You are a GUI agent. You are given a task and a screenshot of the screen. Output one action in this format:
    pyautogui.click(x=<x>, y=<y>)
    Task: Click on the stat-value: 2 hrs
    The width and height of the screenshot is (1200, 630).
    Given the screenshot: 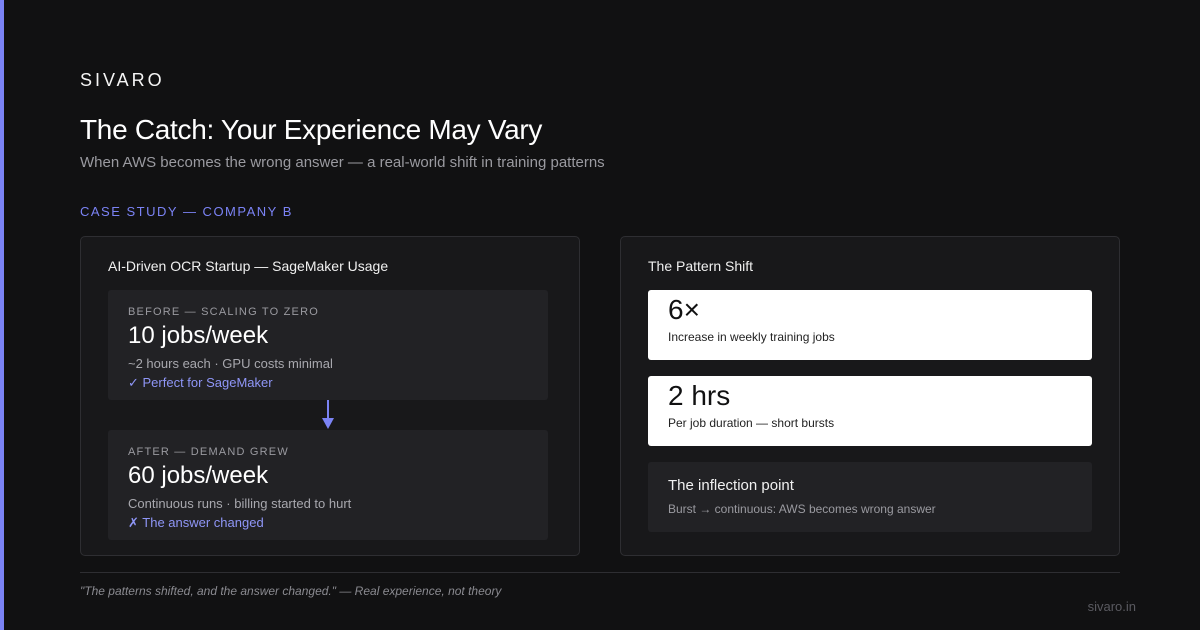 What is the action you would take?
    pyautogui.click(x=699, y=395)
    